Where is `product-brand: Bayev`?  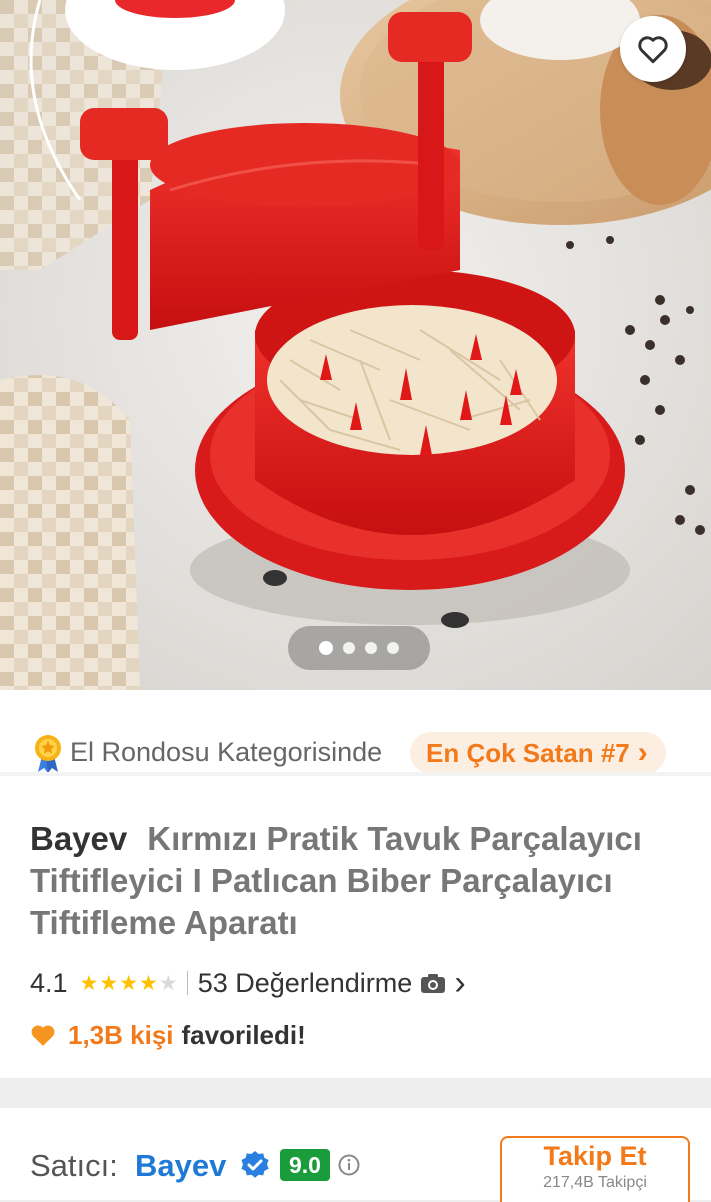
product-brand: Bayev is located at coordinates (78, 838).